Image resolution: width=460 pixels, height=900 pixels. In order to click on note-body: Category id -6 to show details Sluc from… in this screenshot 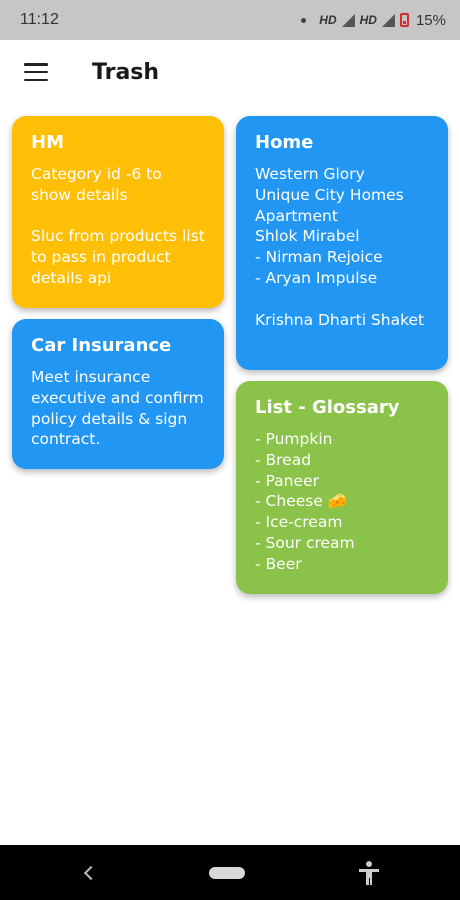, I will do `click(118, 226)`.